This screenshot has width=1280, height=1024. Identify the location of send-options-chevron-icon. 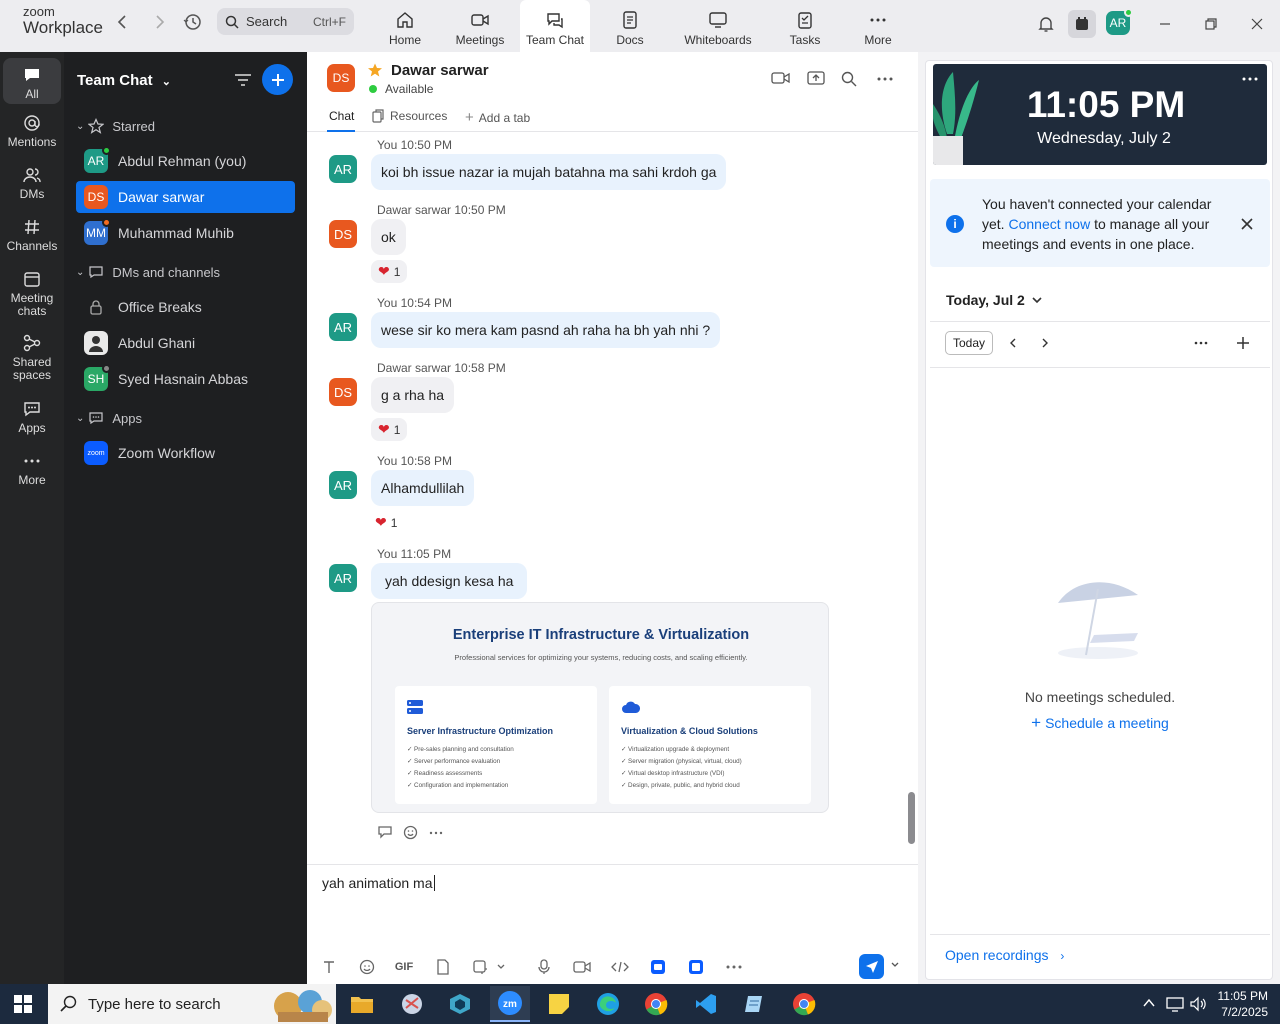
(895, 965).